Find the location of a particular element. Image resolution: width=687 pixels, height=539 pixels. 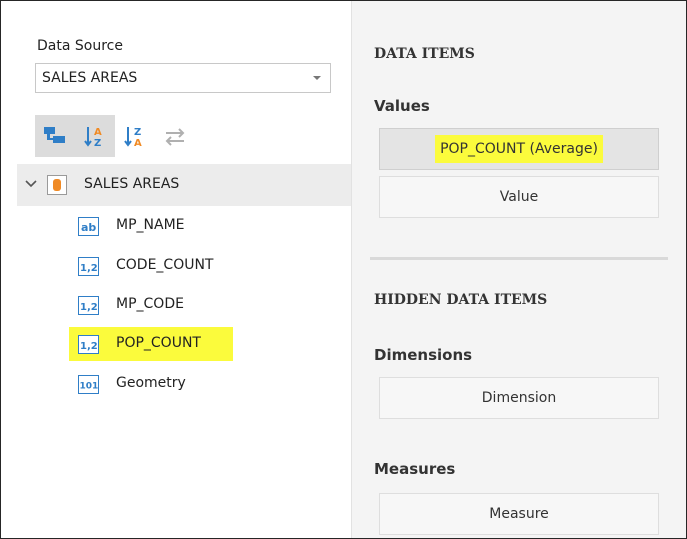

dimensions-placeholder: Dimension is located at coordinates (519, 398).